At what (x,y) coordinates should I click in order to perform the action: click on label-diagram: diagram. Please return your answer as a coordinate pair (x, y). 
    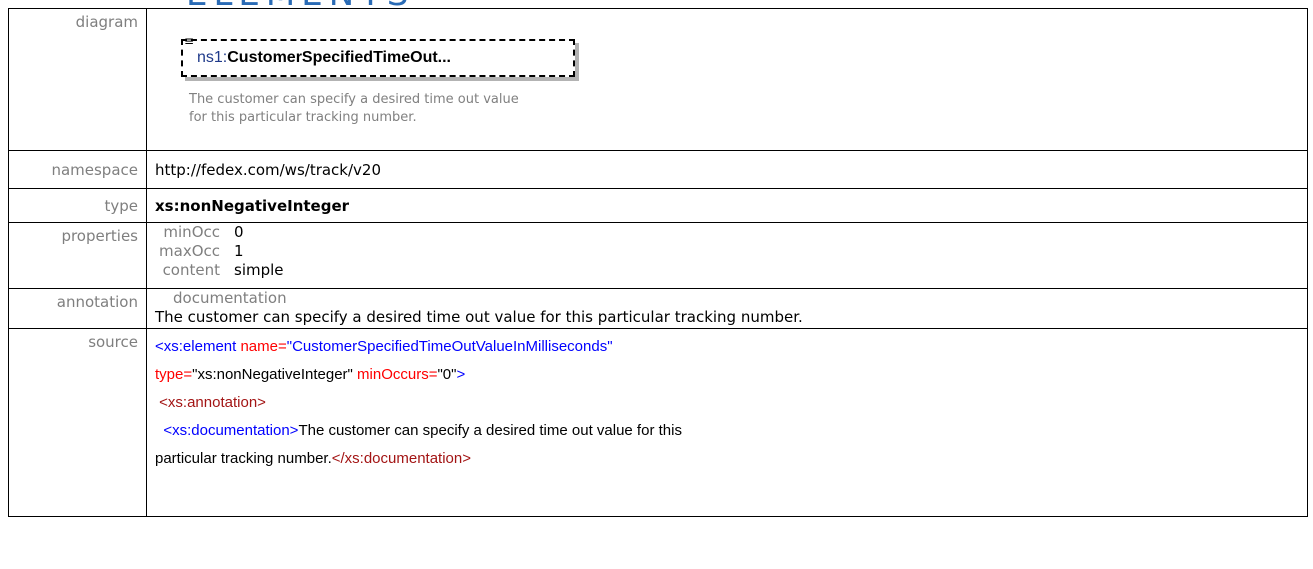
    Looking at the image, I should click on (77, 79).